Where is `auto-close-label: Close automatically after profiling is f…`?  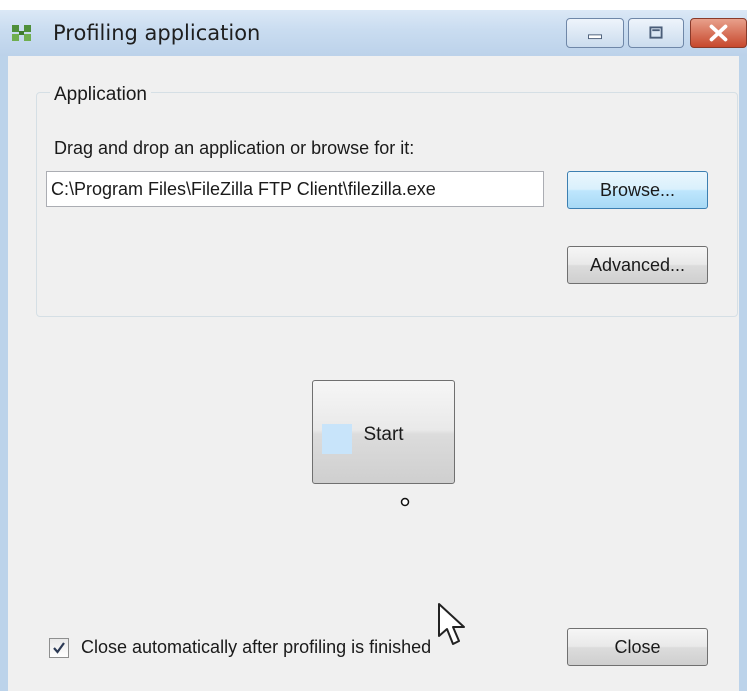
auto-close-label: Close automatically after profiling is f… is located at coordinates (256, 647).